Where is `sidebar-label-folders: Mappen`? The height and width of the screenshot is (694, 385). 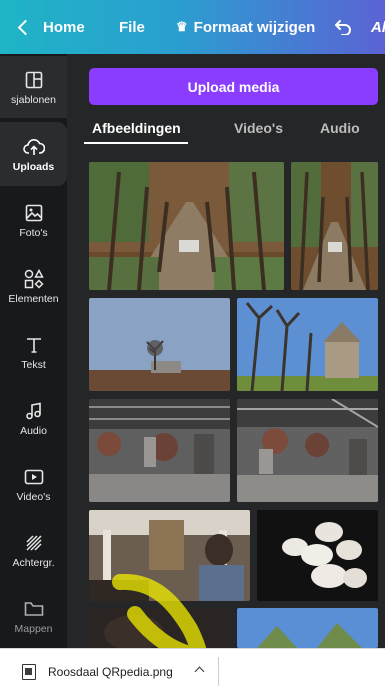
sidebar-label-folders: Mappen is located at coordinates (33, 628).